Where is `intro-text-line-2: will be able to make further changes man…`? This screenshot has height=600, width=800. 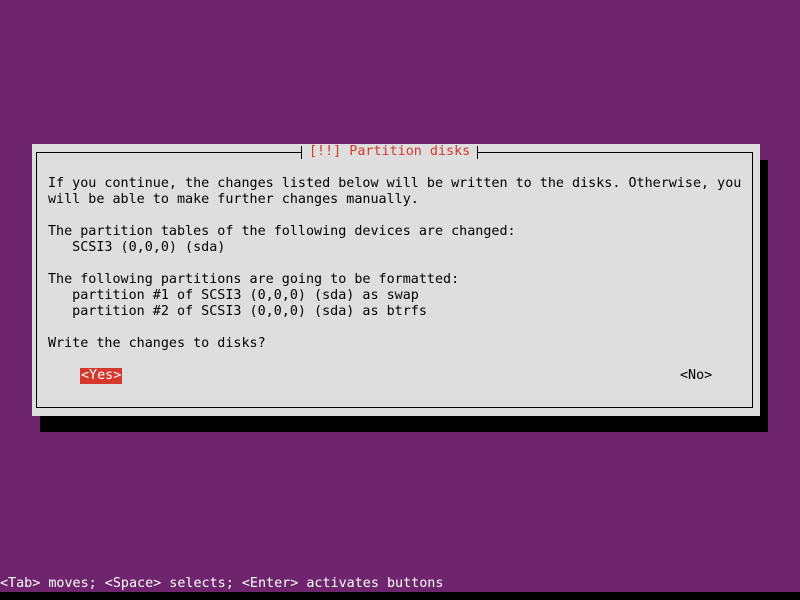
intro-text-line-2: will be able to make further changes man… is located at coordinates (233, 199).